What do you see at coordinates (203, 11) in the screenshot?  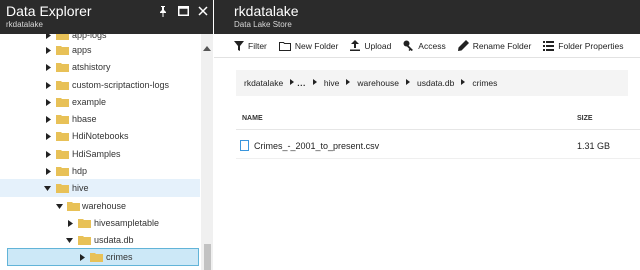 I see `close-icon` at bounding box center [203, 11].